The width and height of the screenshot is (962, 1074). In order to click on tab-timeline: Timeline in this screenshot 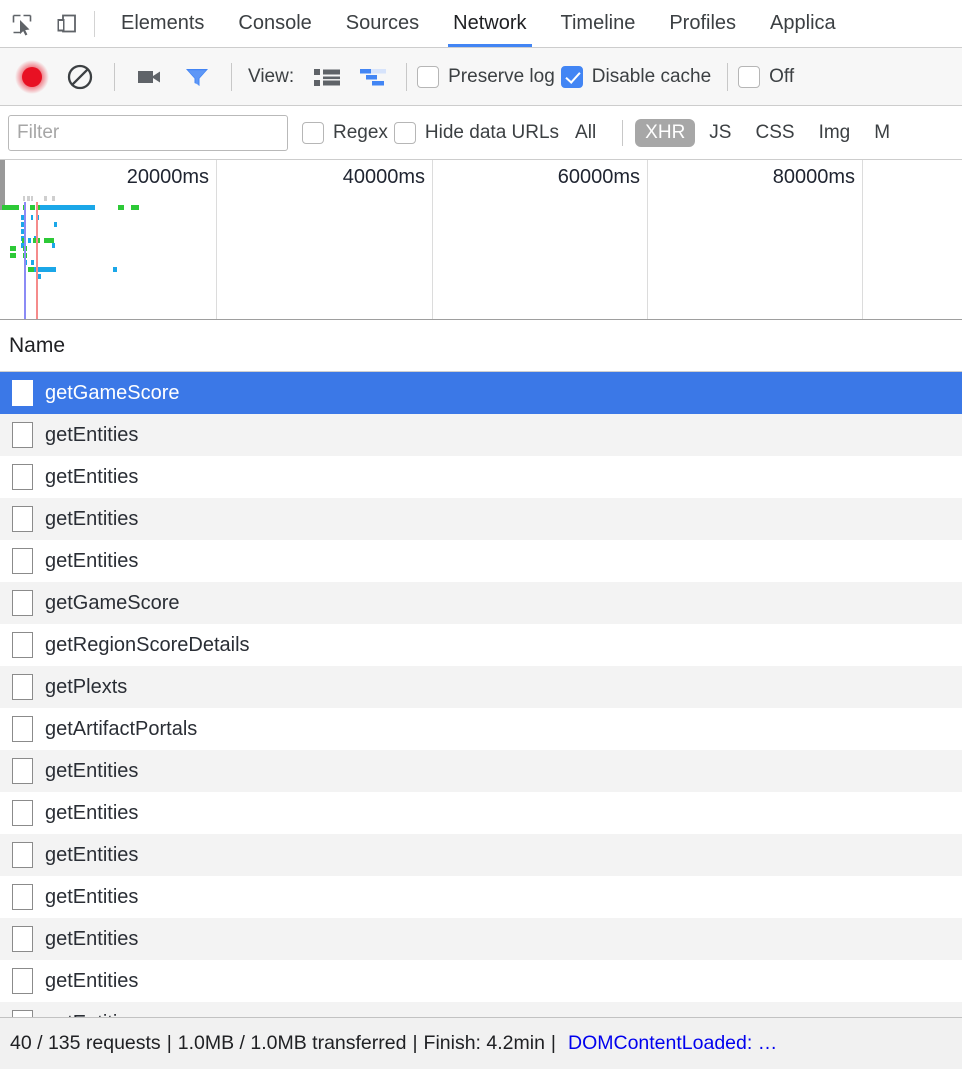, I will do `click(598, 23)`.